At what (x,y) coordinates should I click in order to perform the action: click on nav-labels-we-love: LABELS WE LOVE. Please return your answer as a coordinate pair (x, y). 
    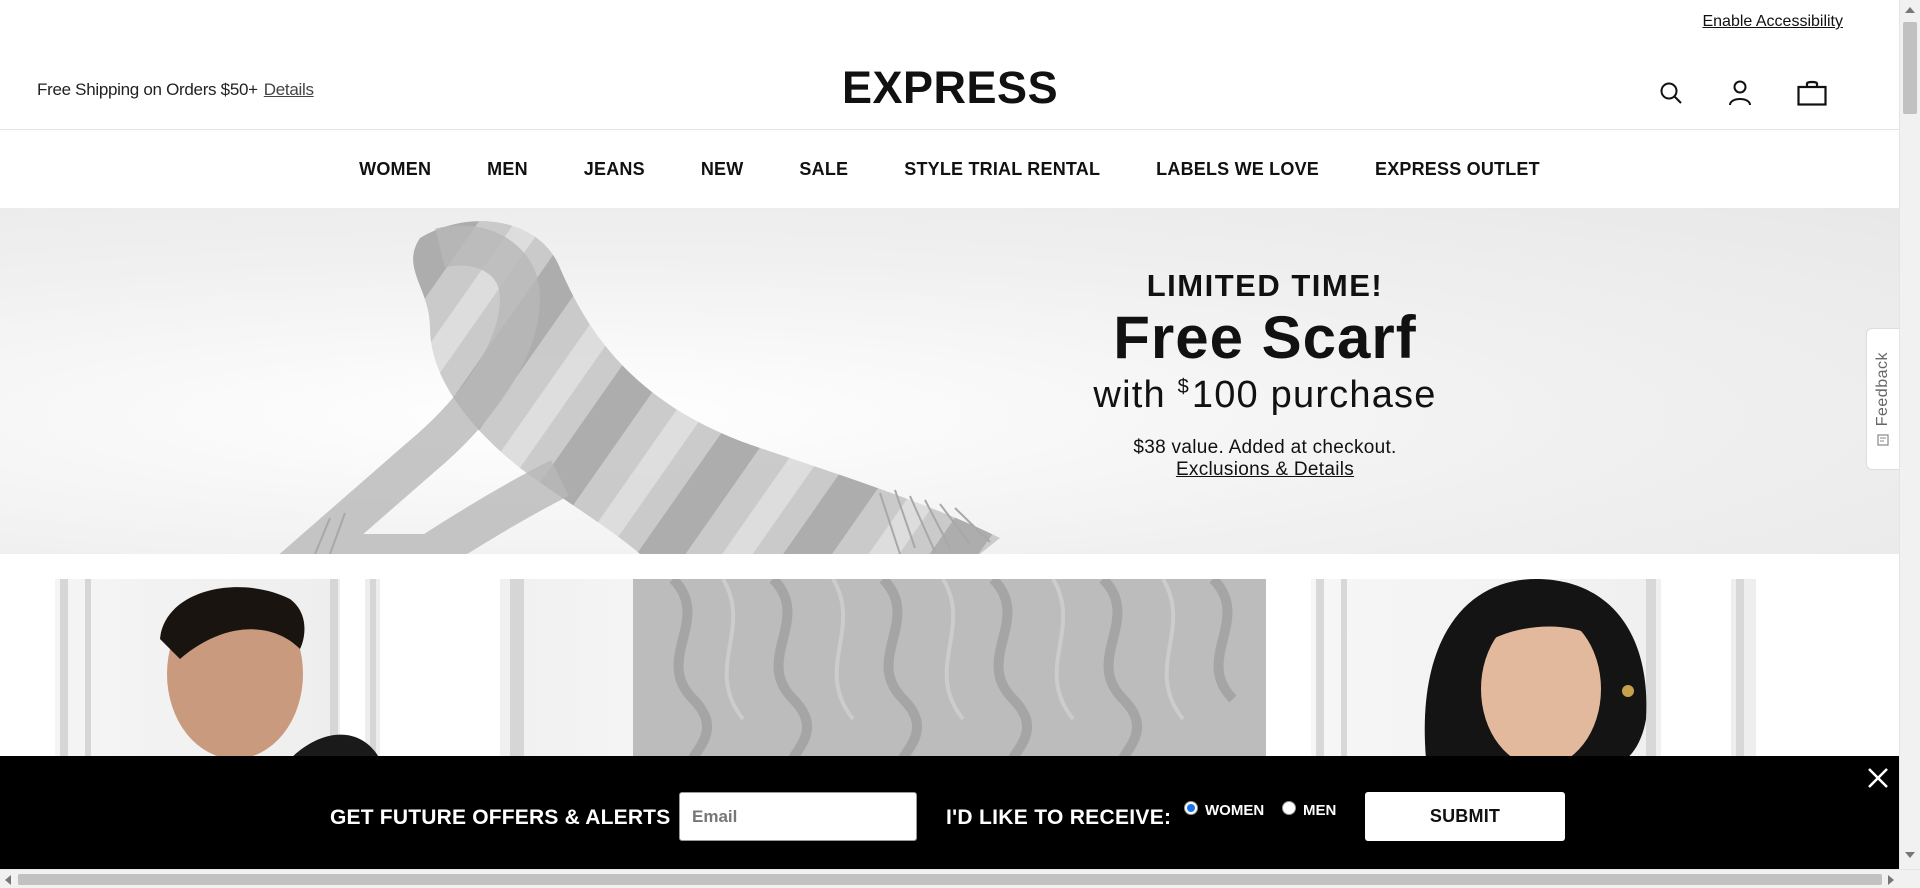
    Looking at the image, I should click on (1237, 169).